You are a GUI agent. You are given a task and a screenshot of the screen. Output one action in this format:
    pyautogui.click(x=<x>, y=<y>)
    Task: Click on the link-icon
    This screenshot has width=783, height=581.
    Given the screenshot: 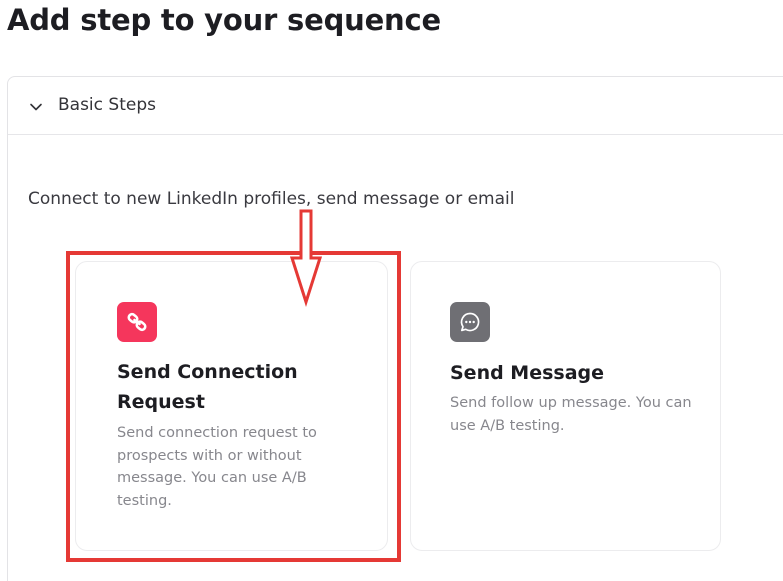 What is the action you would take?
    pyautogui.click(x=137, y=322)
    